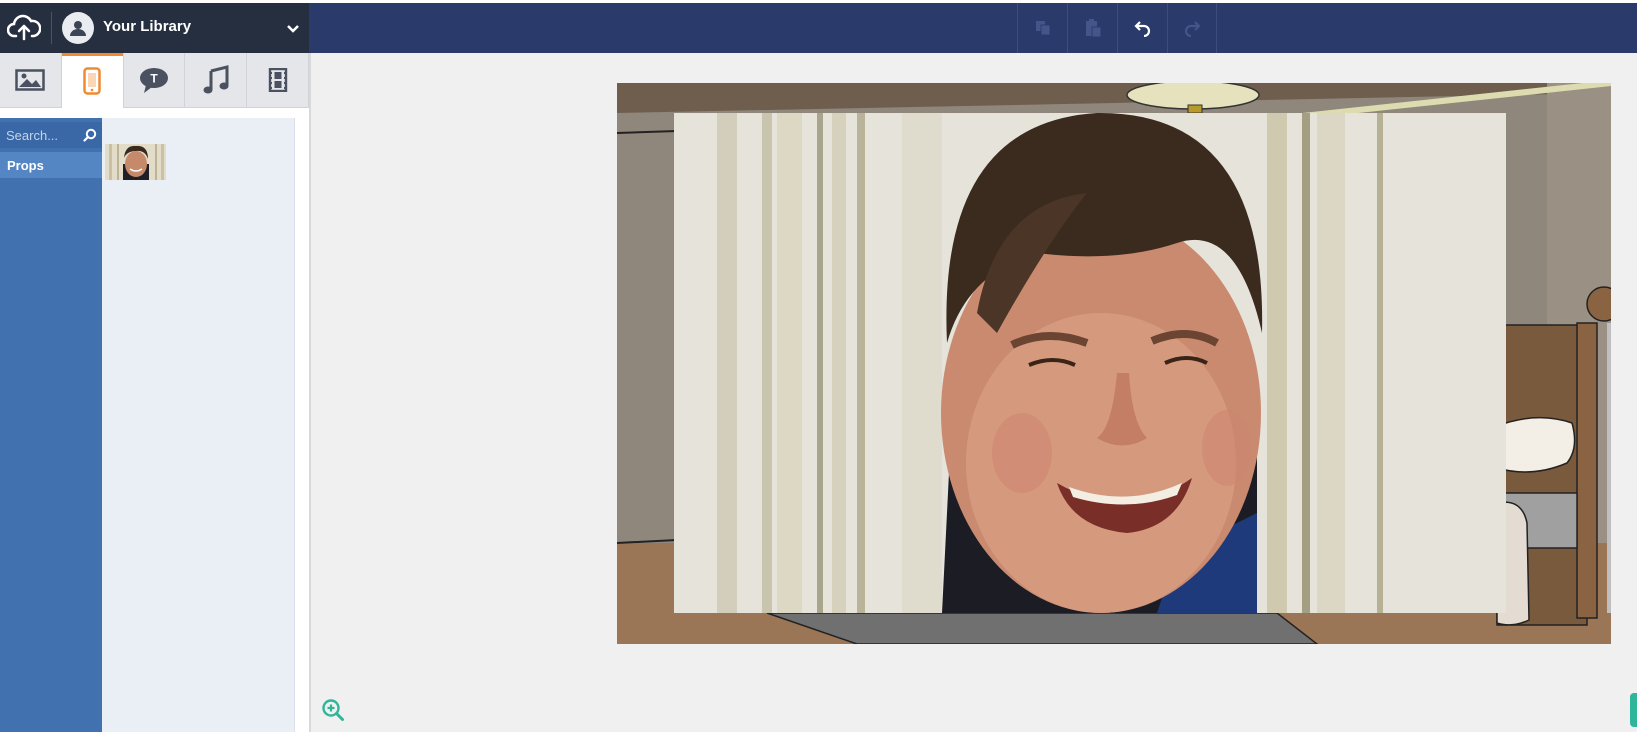  I want to click on copy-button, so click(1042, 28).